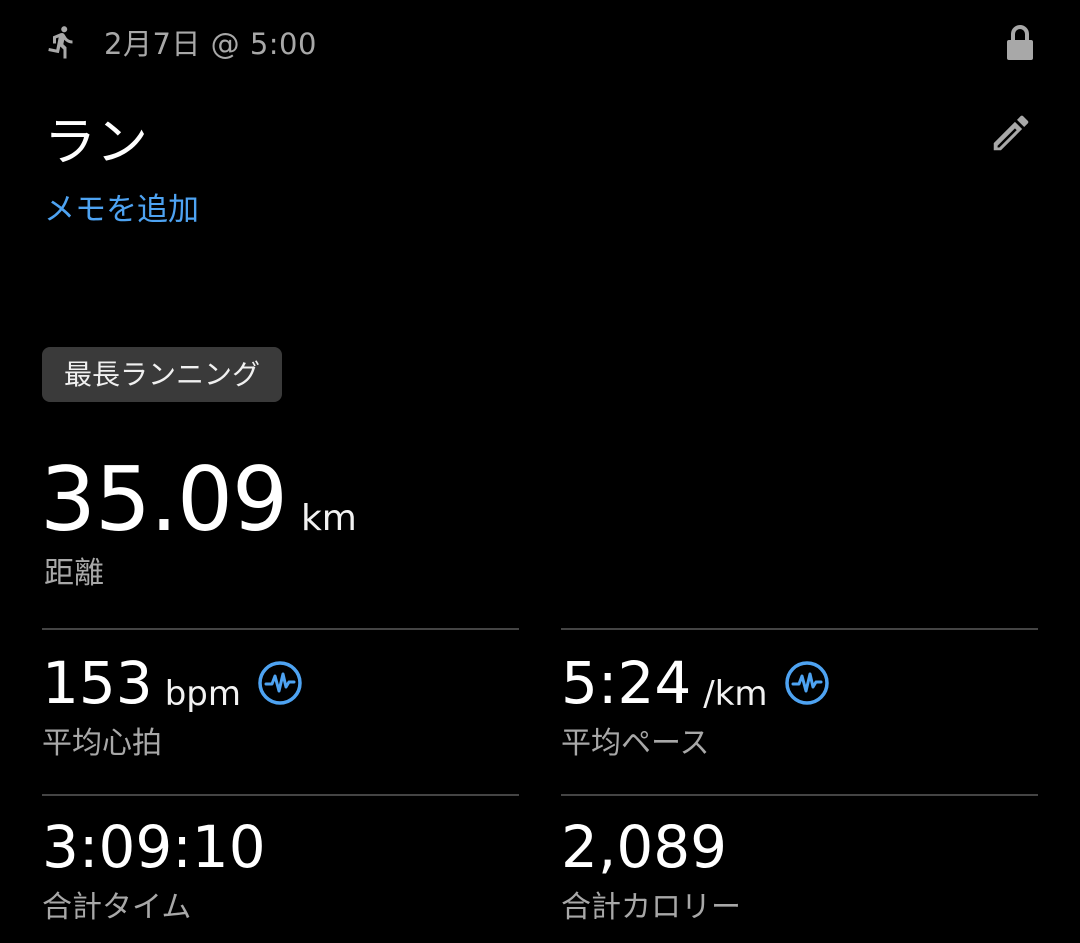 The image size is (1080, 943). Describe the element at coordinates (97, 683) in the screenshot. I see `heart-rate-value: 153` at that location.